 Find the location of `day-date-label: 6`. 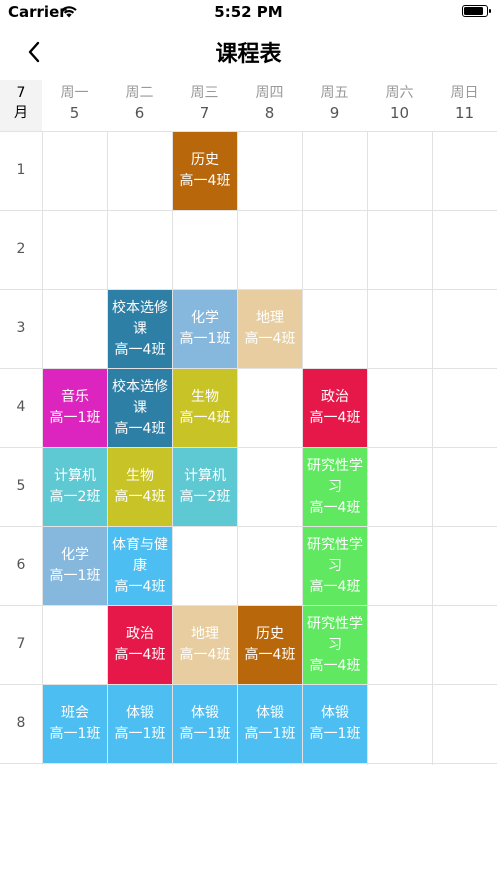

day-date-label: 6 is located at coordinates (139, 113).